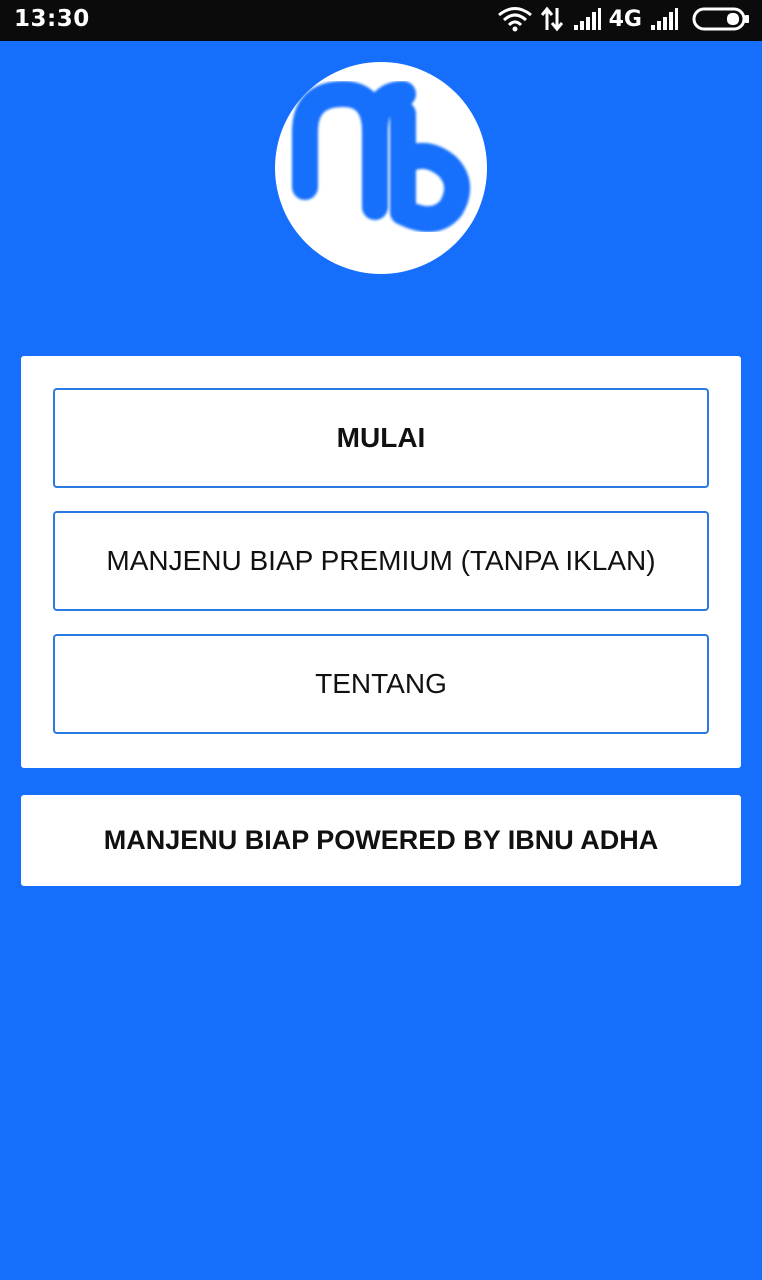 Image resolution: width=762 pixels, height=1280 pixels. Describe the element at coordinates (381, 840) in the screenshot. I see `powered-by-banner: MANJENU BIAP POWERED BY IBNU ADHA` at that location.